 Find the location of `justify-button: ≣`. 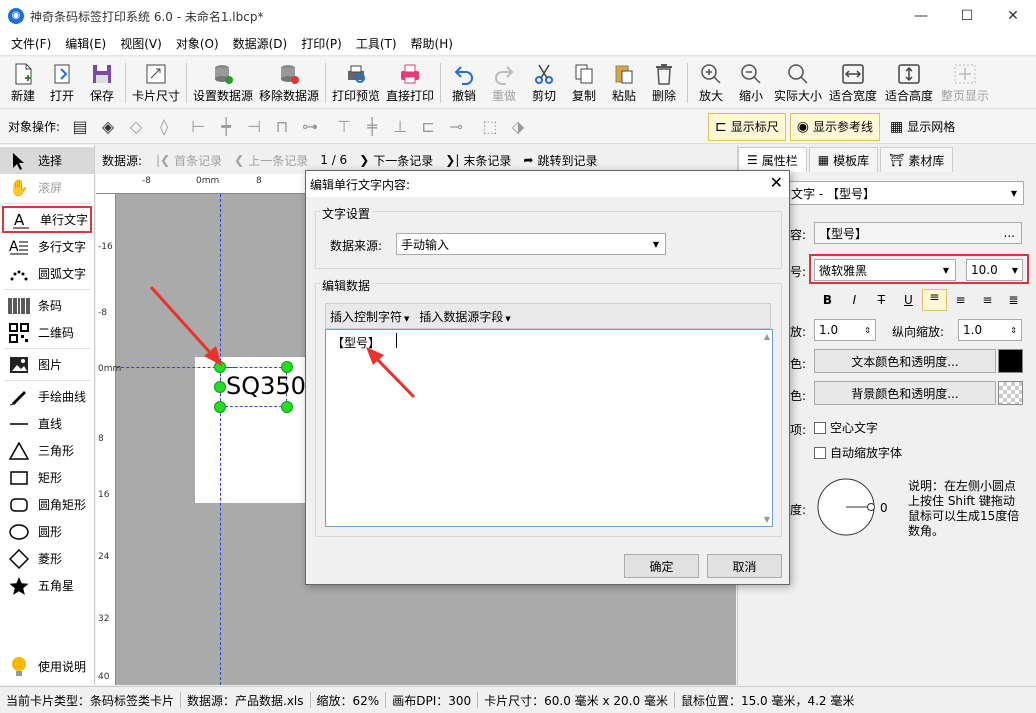

justify-button: ≣ is located at coordinates (1013, 300).